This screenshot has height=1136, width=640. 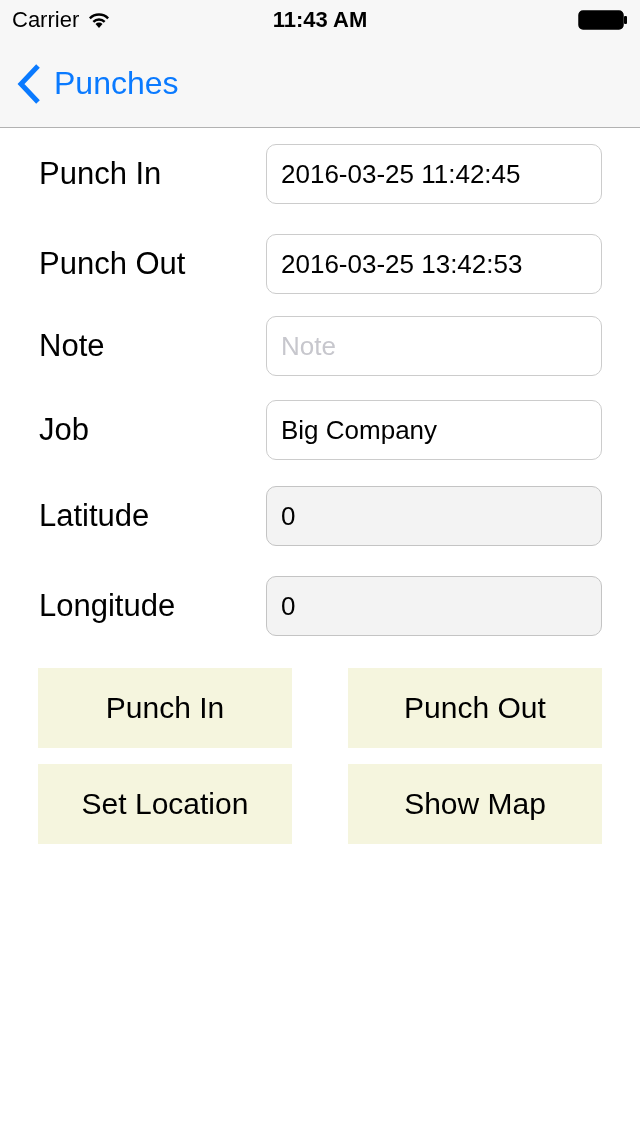 I want to click on text-field: Big Company, so click(x=434, y=430).